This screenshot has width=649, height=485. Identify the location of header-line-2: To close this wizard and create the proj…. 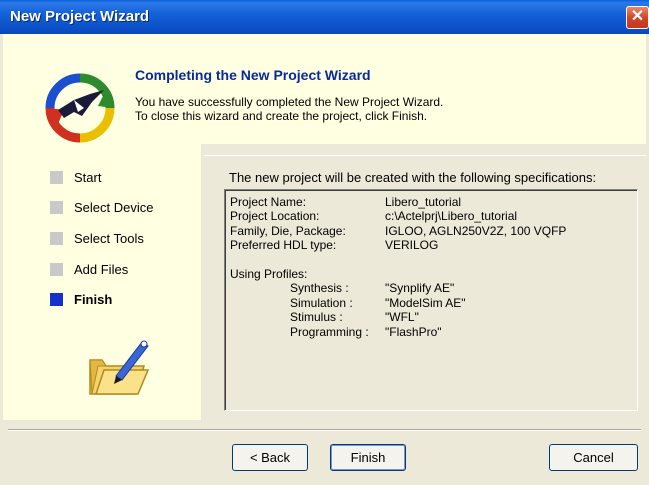
(281, 116).